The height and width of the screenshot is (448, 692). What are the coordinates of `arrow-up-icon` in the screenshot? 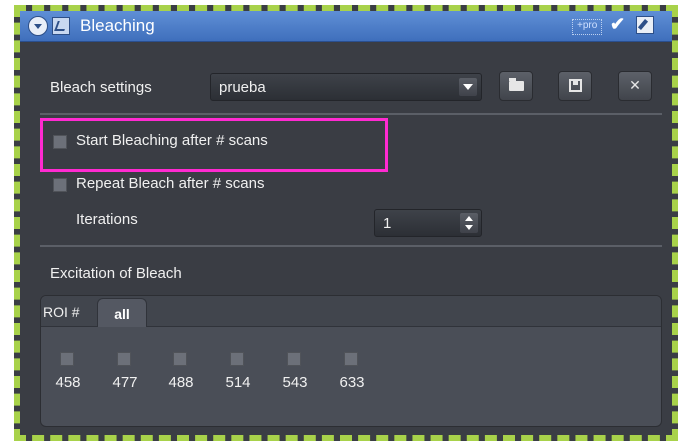 It's located at (469, 218).